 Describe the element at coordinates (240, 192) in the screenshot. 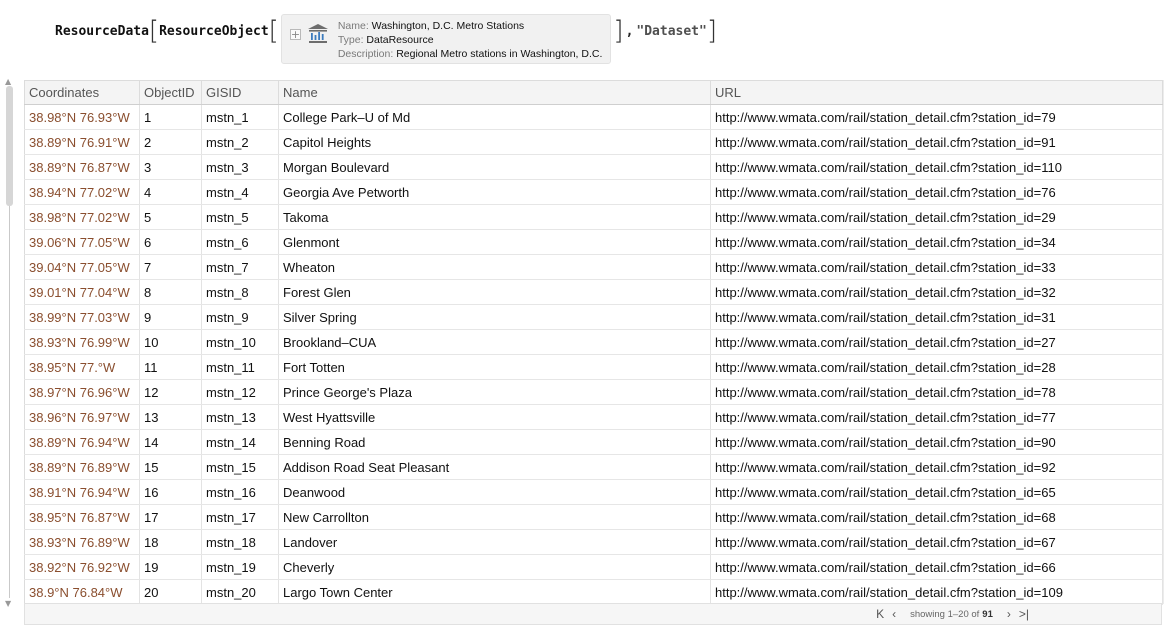

I see `gisid-cell: mstn_4` at that location.